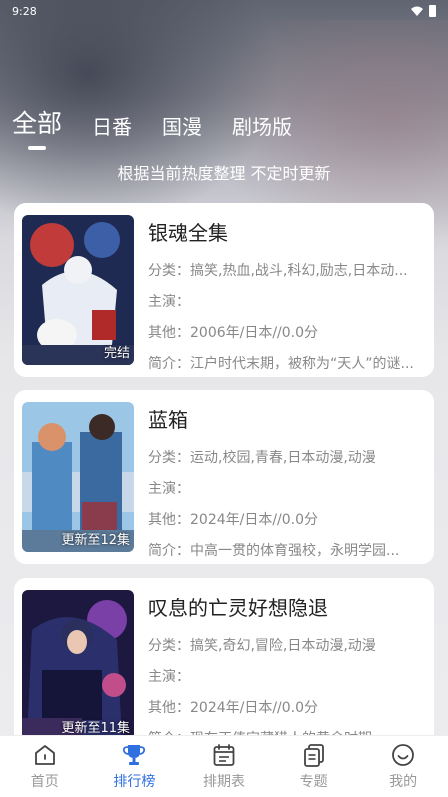  What do you see at coordinates (262, 125) in the screenshot?
I see `tab-movie: 剧场版` at bounding box center [262, 125].